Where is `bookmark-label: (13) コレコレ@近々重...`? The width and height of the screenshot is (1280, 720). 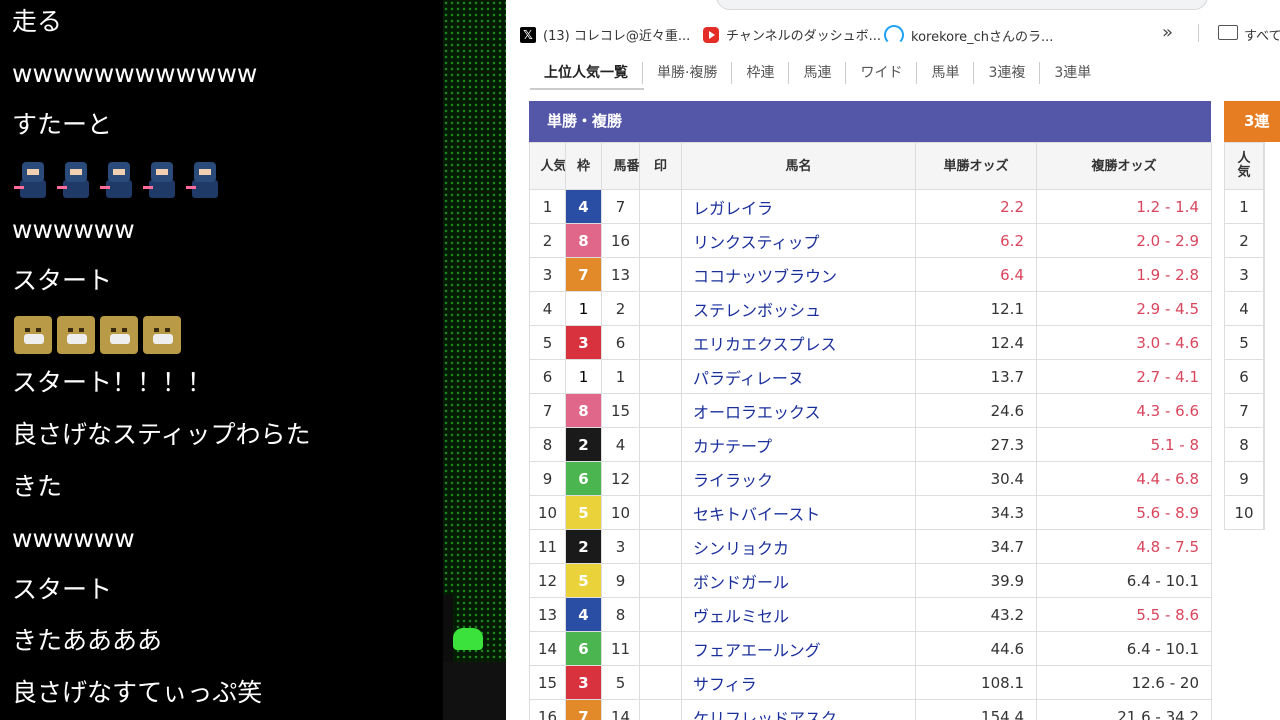 bookmark-label: (13) コレコレ@近々重... is located at coordinates (617, 36).